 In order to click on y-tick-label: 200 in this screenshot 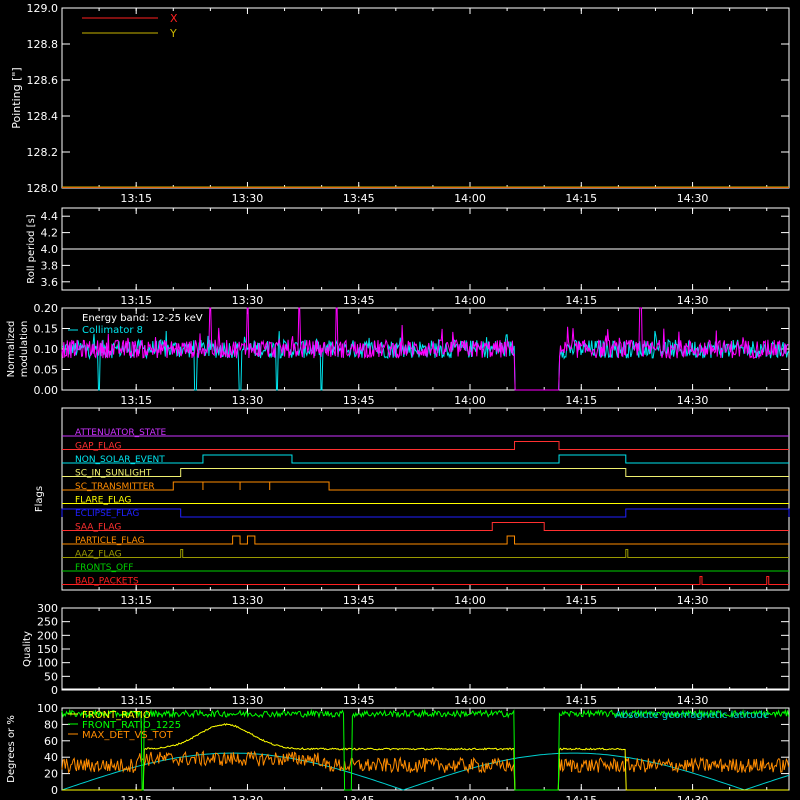, I will do `click(47, 635)`.